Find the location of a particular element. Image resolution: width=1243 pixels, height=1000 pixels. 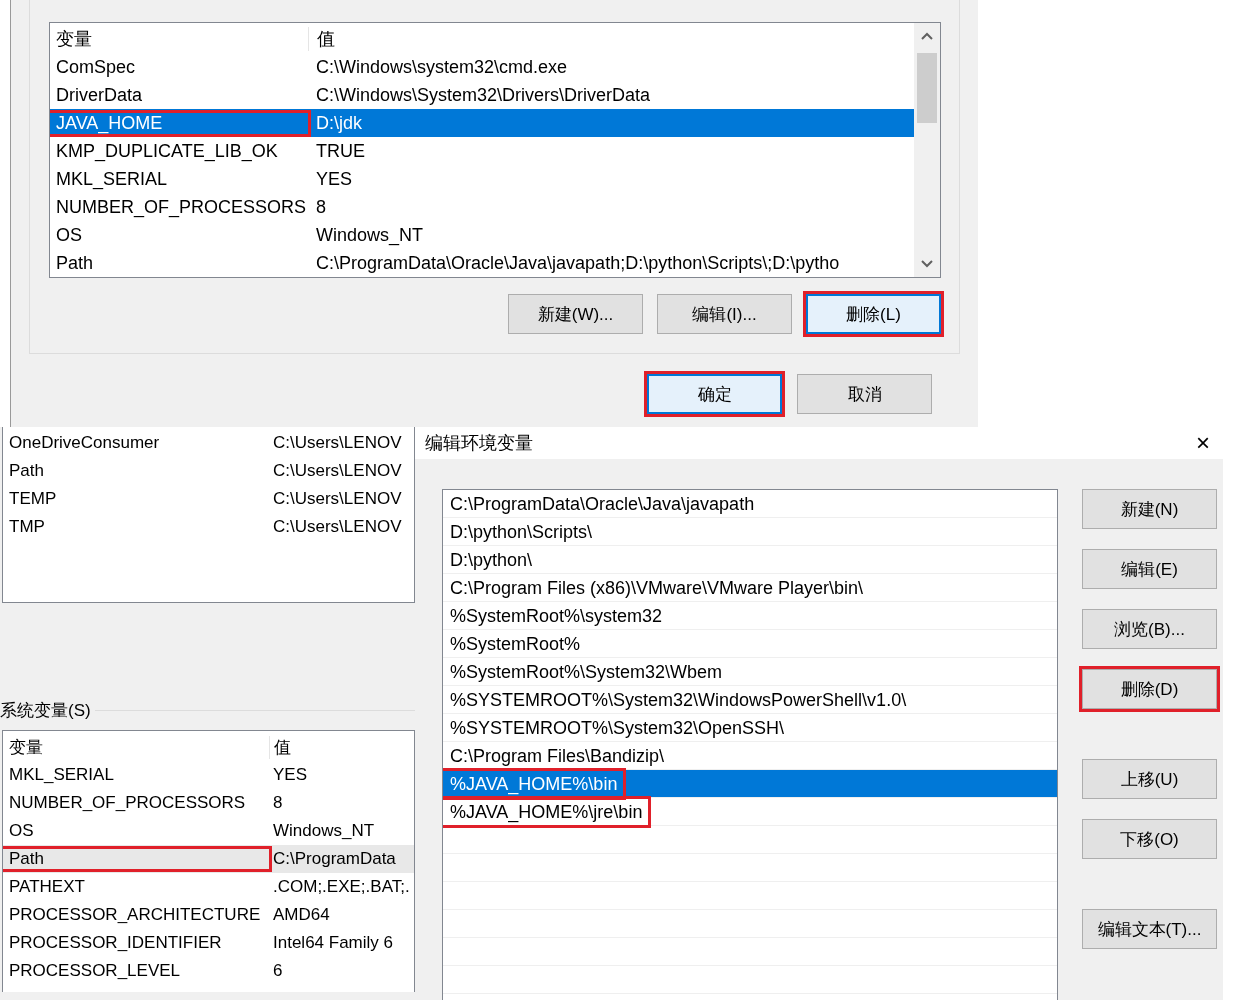

path-entry: %SystemRoot%\system32 is located at coordinates (556, 616).